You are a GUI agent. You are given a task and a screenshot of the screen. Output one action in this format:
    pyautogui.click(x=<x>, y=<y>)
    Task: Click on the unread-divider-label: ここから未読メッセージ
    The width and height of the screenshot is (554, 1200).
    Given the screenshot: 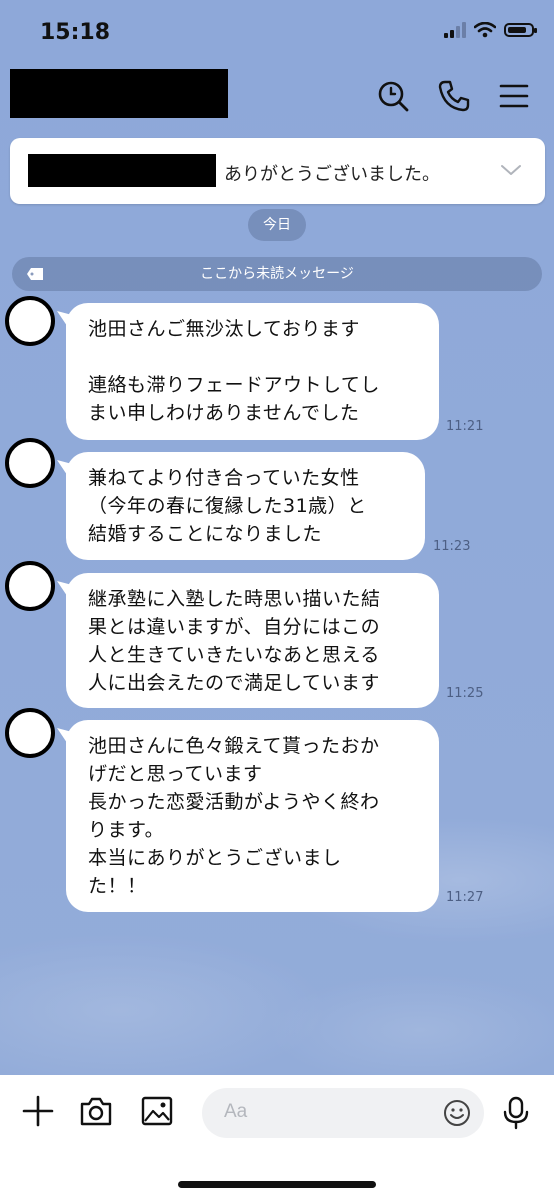 What is the action you would take?
    pyautogui.click(x=277, y=274)
    